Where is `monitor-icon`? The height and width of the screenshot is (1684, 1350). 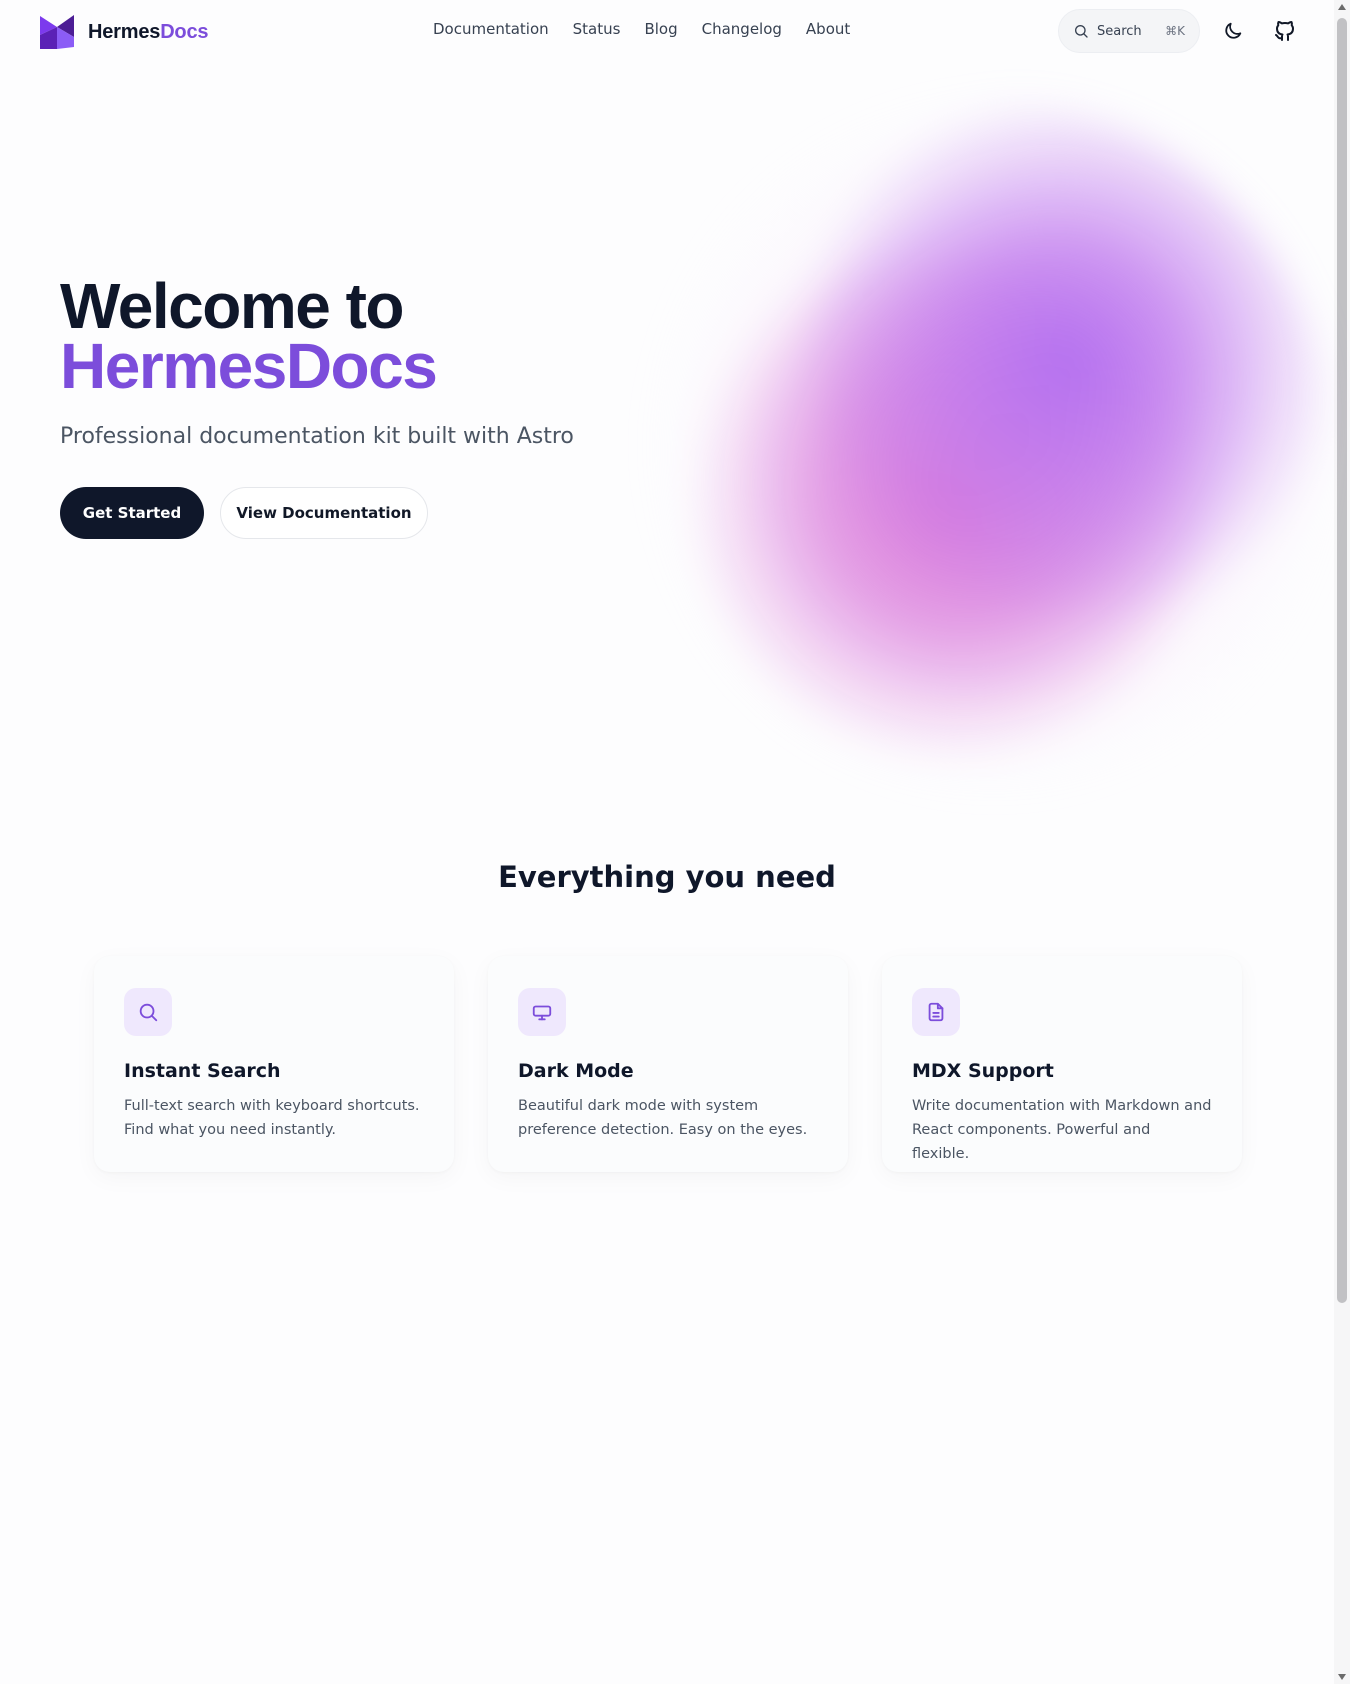
monitor-icon is located at coordinates (542, 1013).